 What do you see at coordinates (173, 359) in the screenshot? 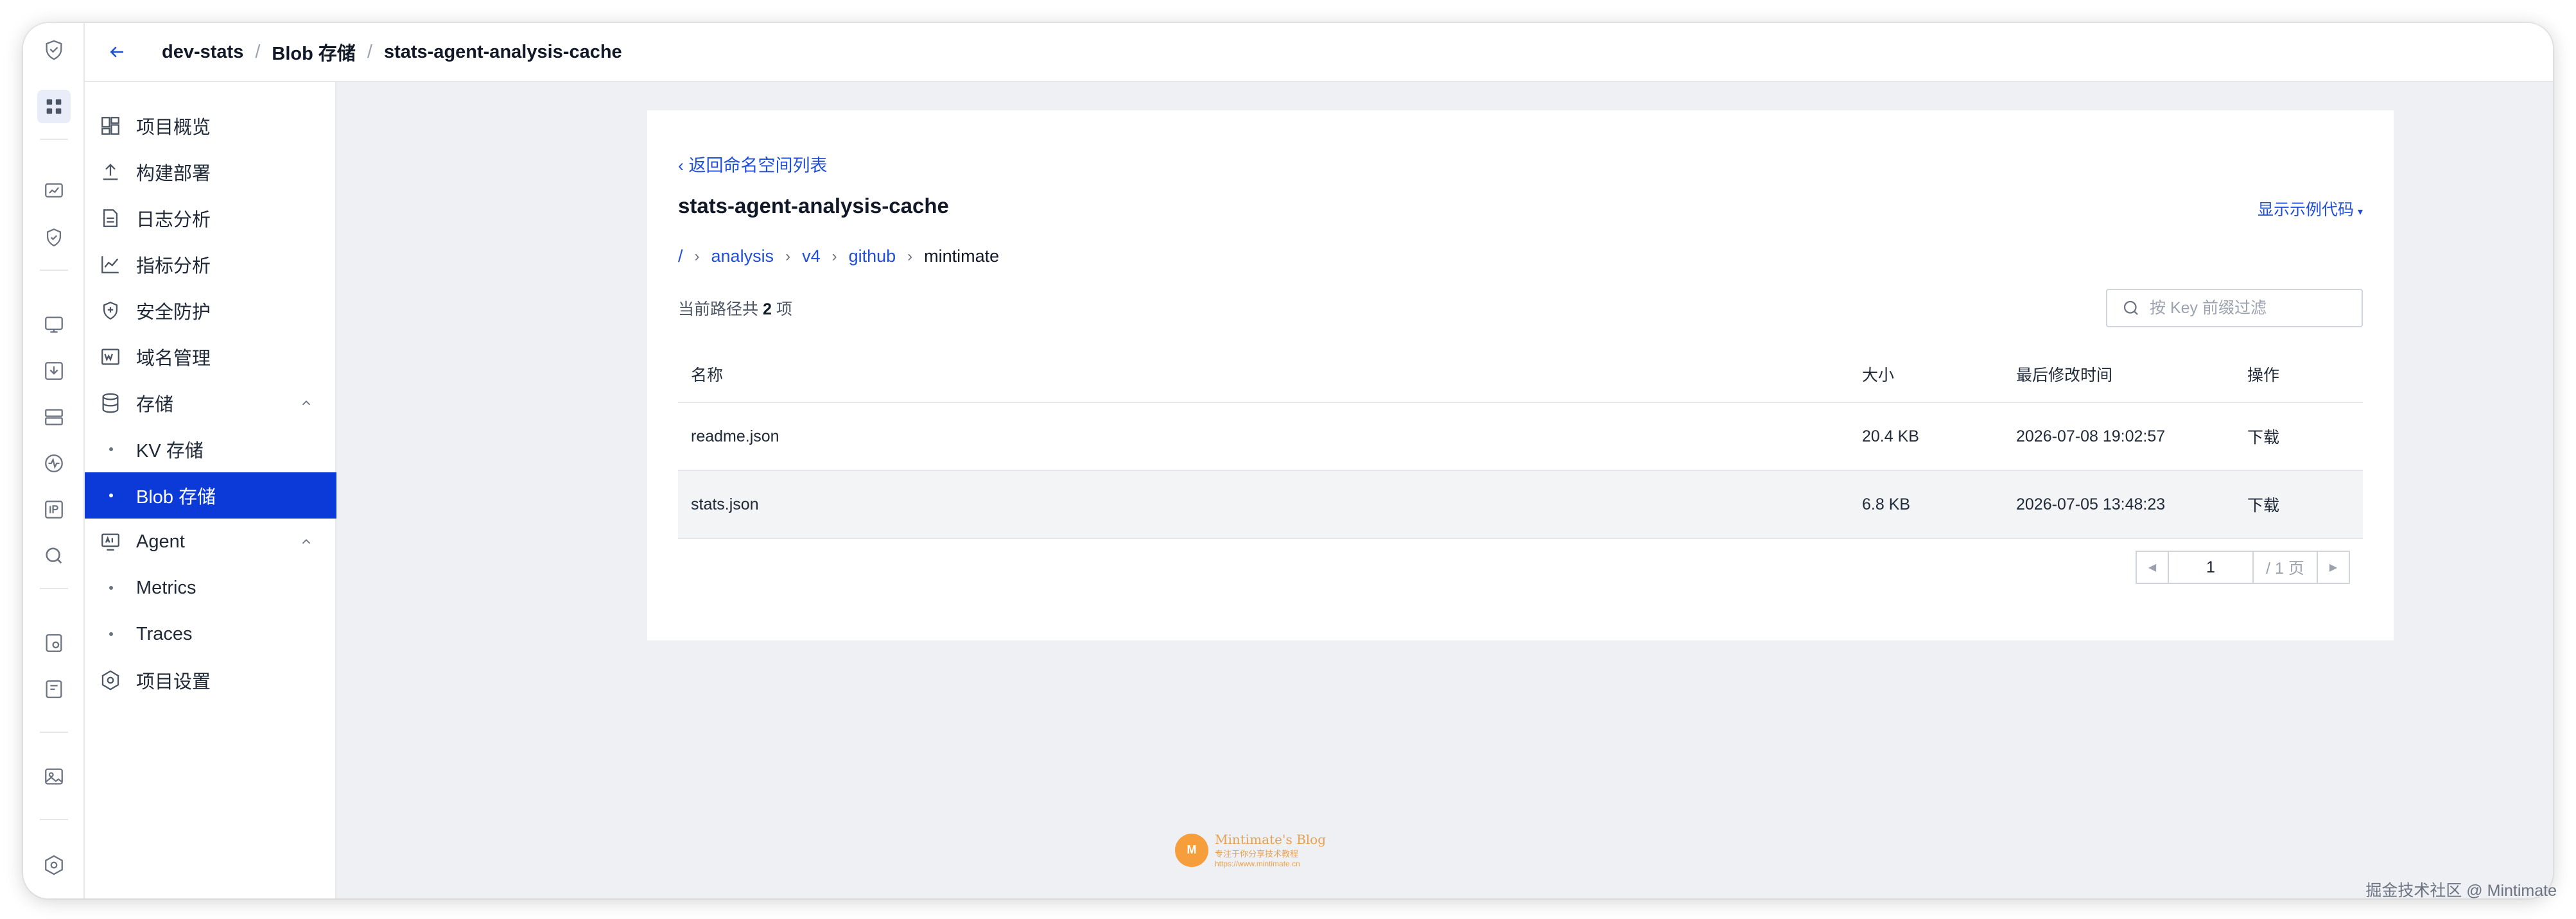
I see `sidebar-item-label: 域名管理` at bounding box center [173, 359].